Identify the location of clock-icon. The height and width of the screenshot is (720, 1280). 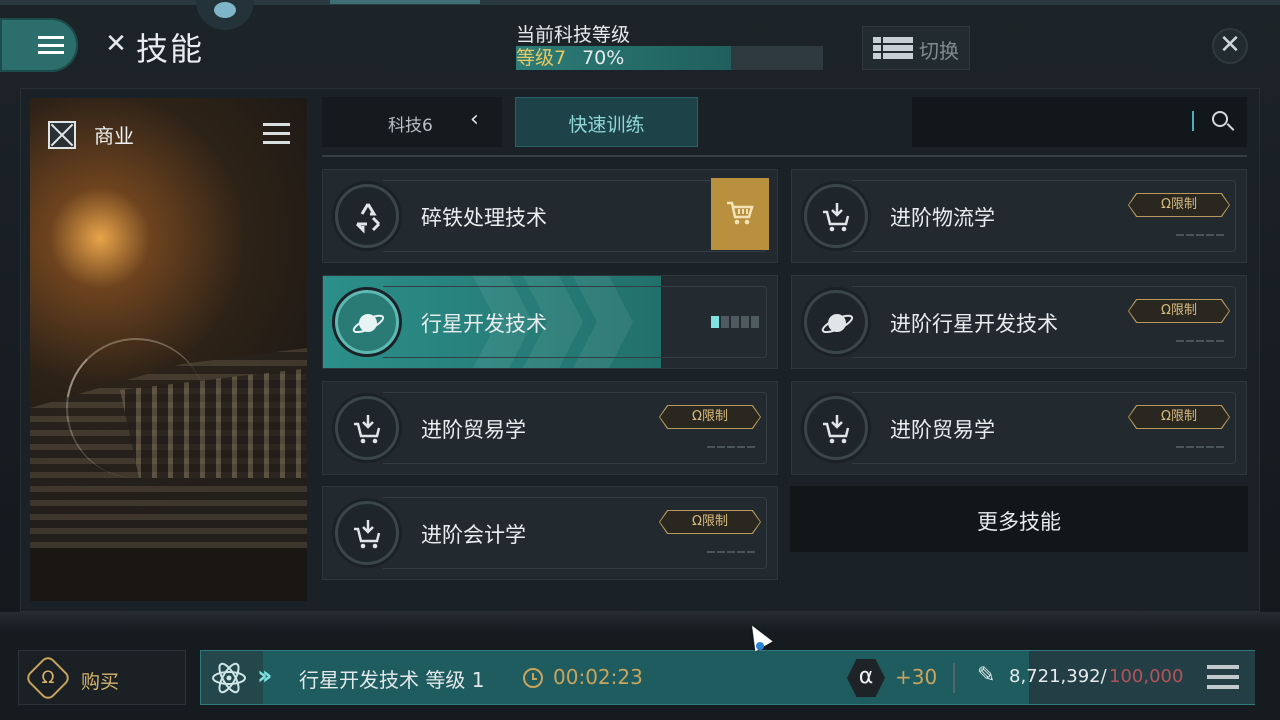
(533, 678).